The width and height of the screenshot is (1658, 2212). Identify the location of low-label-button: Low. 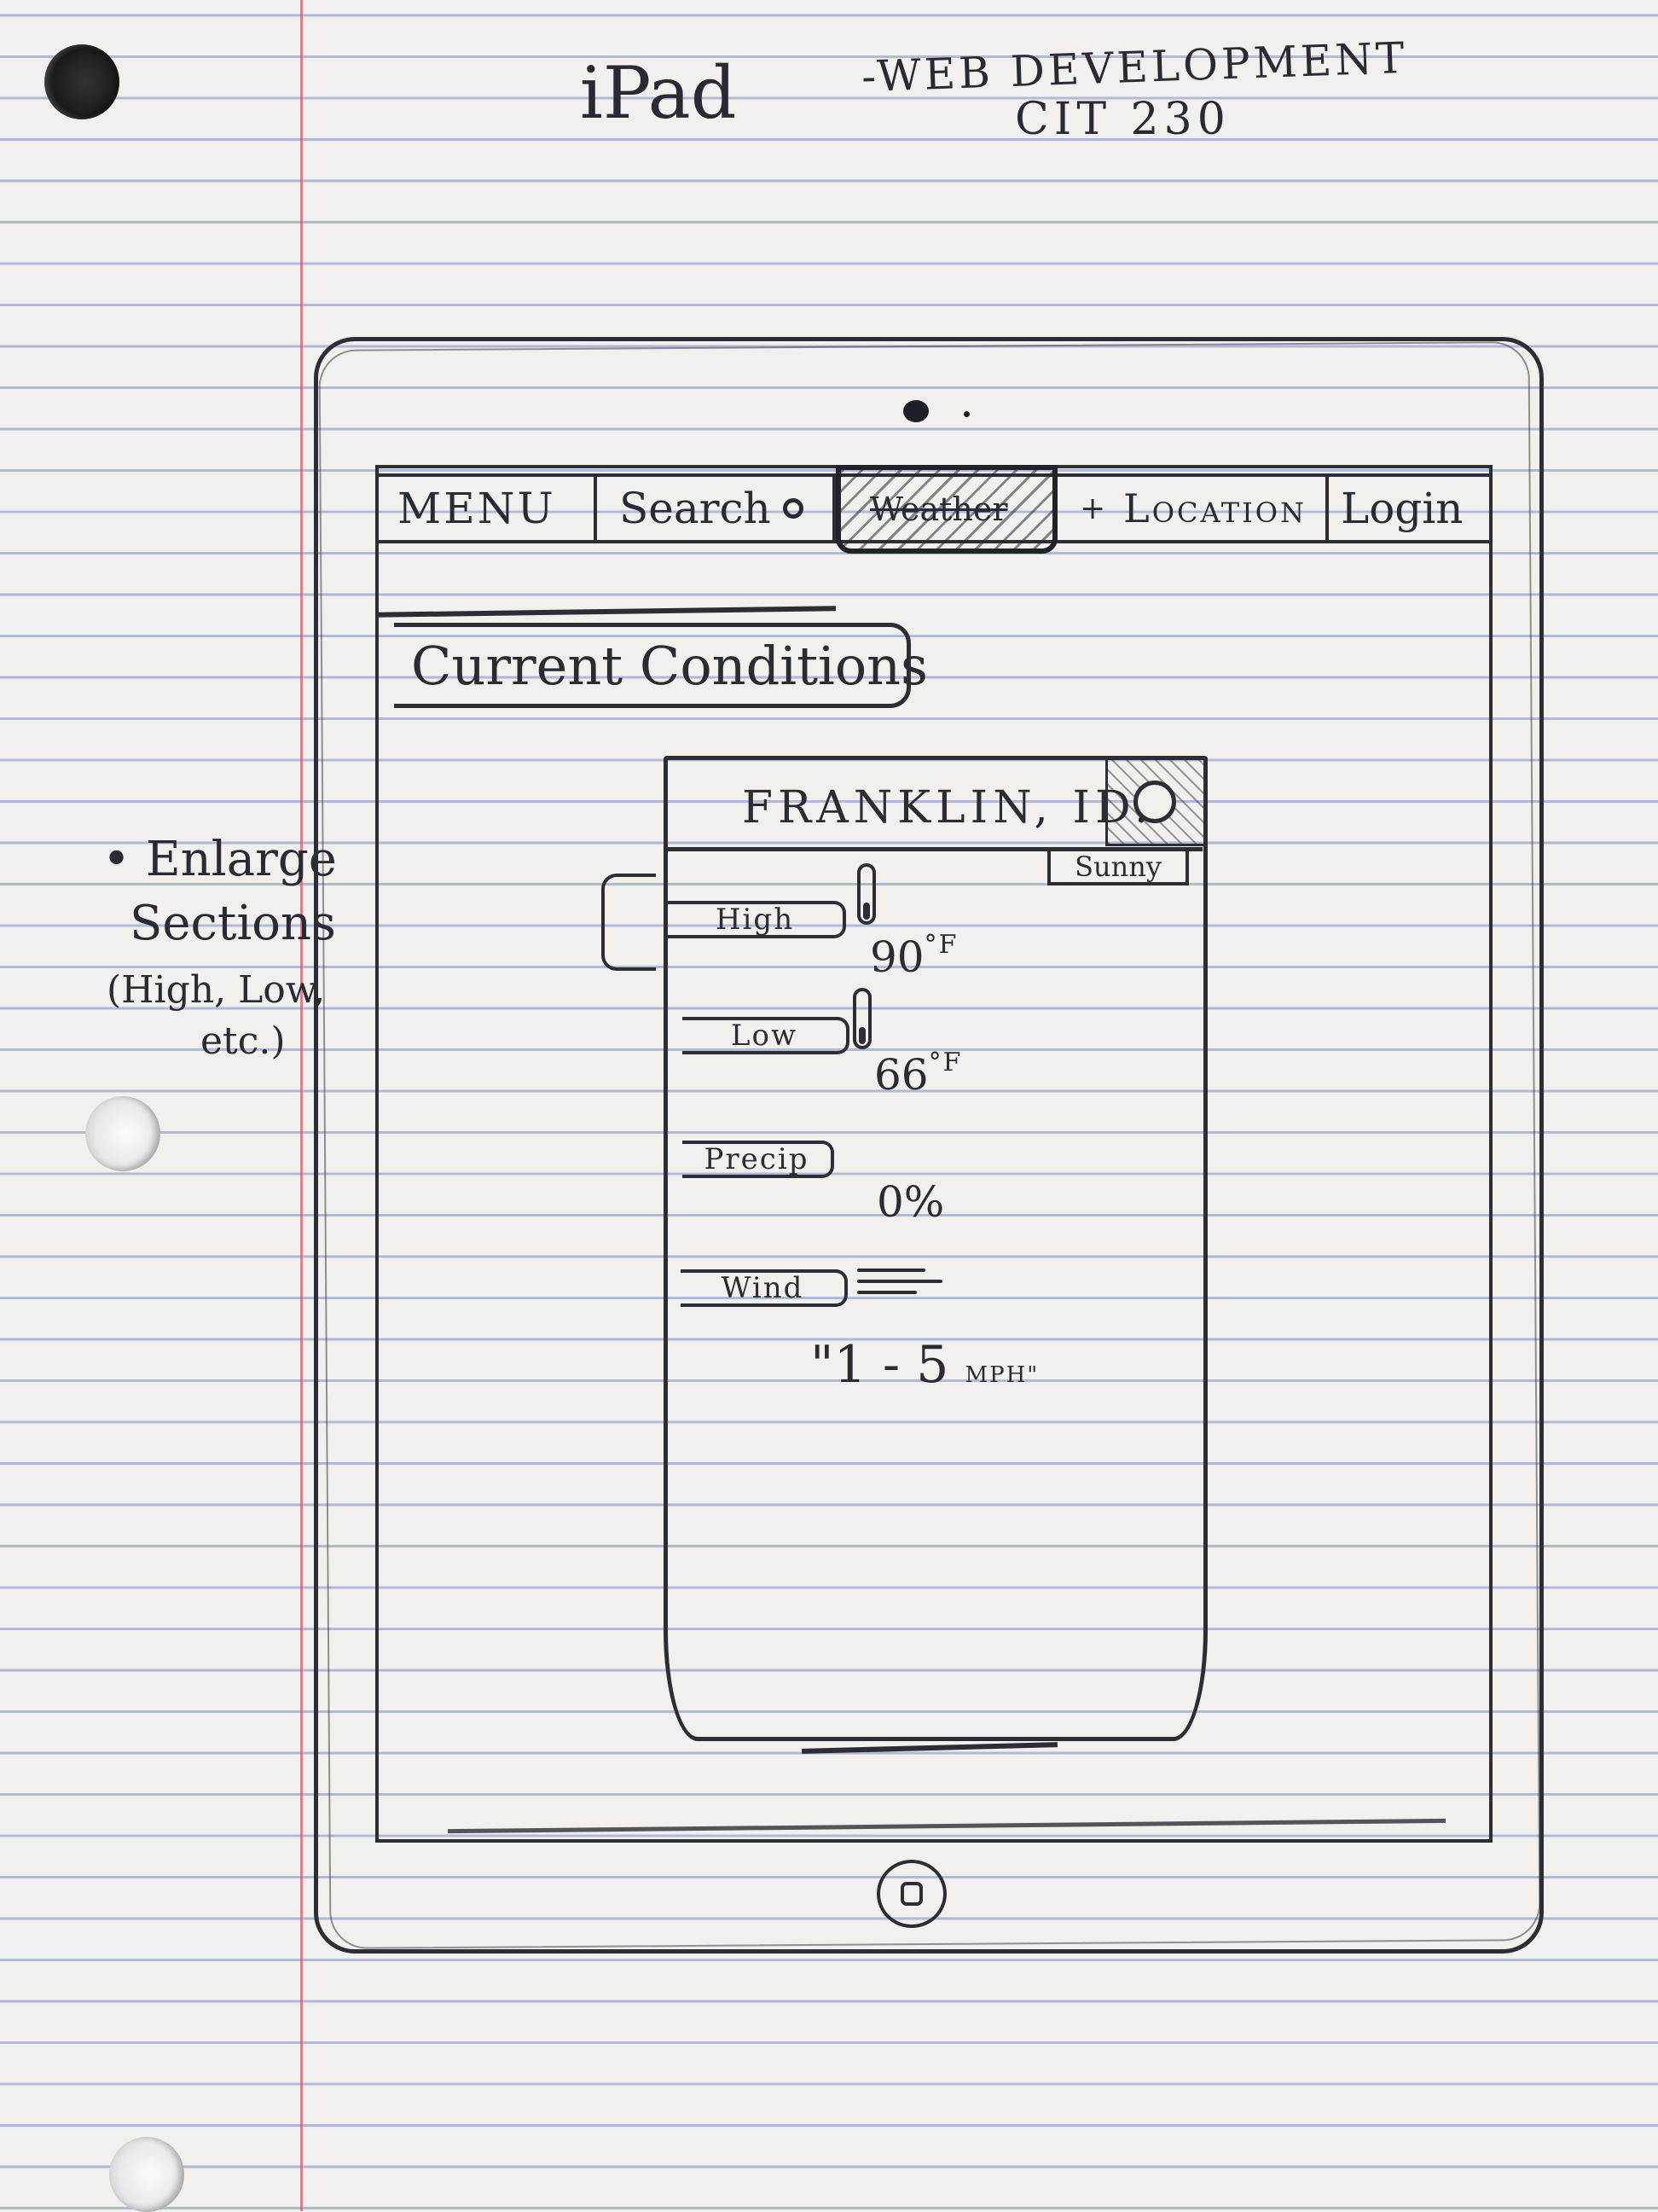
(766, 1035).